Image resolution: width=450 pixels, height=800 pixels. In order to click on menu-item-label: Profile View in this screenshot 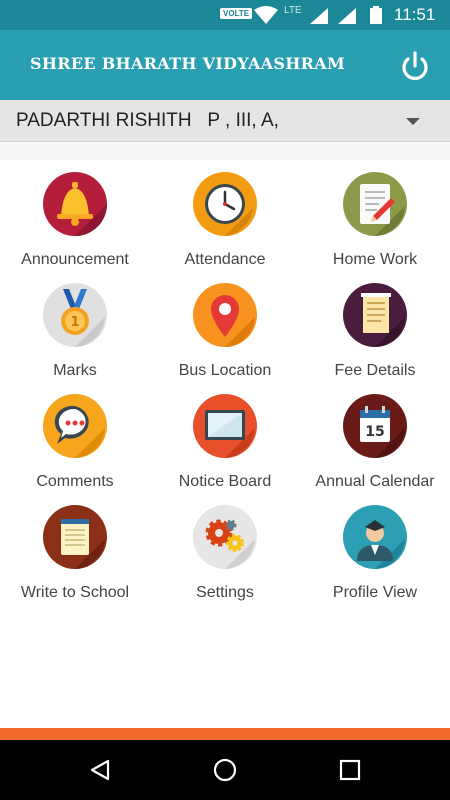, I will do `click(375, 592)`.